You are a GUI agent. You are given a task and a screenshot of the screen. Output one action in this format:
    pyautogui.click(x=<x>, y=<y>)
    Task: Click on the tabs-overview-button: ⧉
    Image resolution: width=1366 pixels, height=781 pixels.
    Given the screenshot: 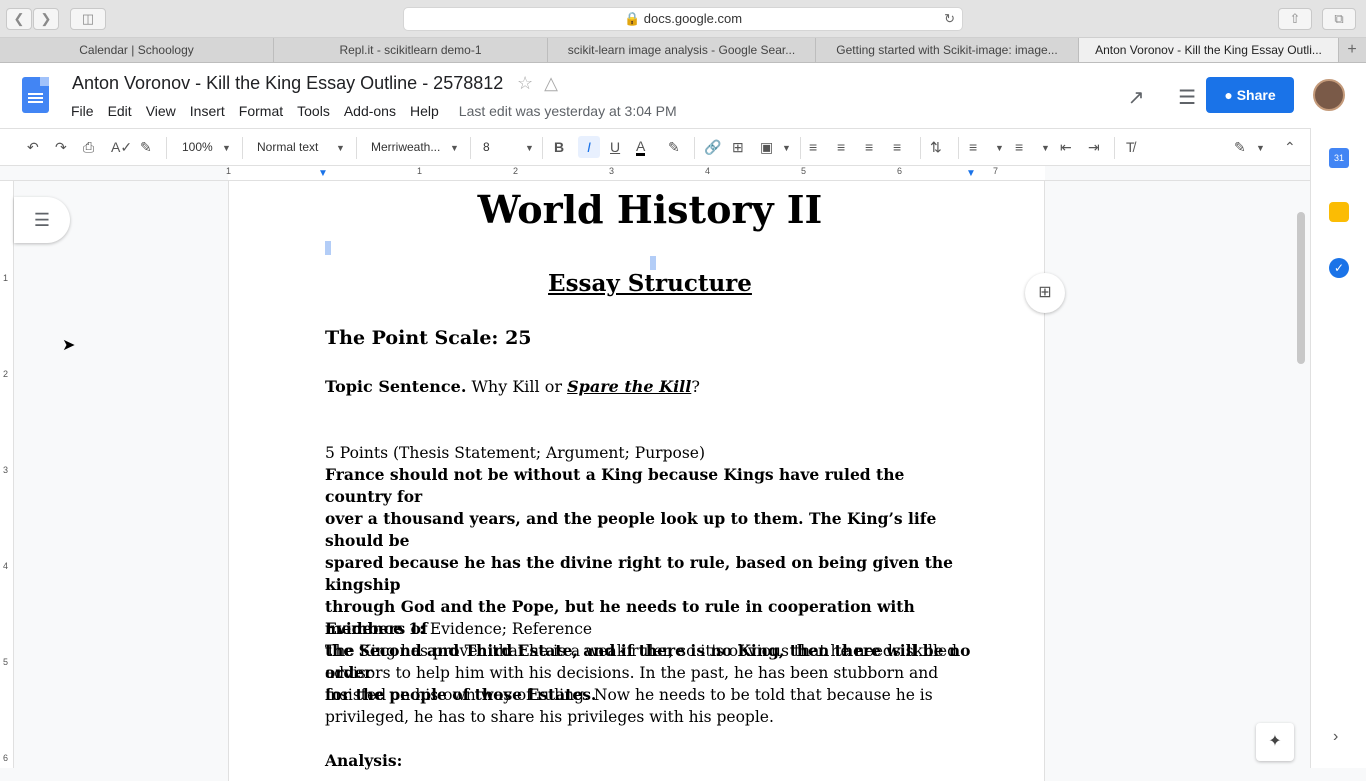 What is the action you would take?
    pyautogui.click(x=1339, y=19)
    